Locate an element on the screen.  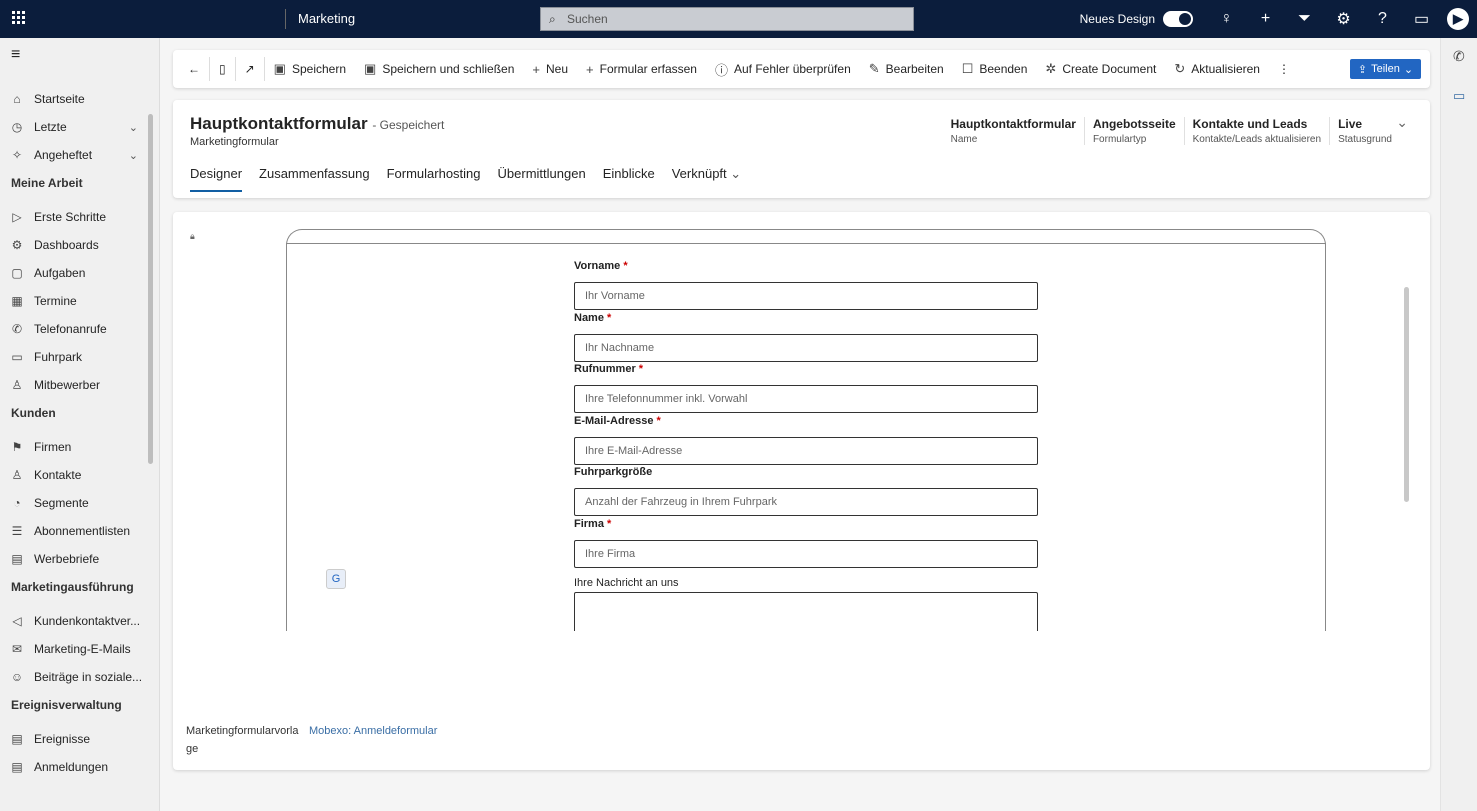
expand-header-icon: ⌄ is located at coordinates (1402, 122).